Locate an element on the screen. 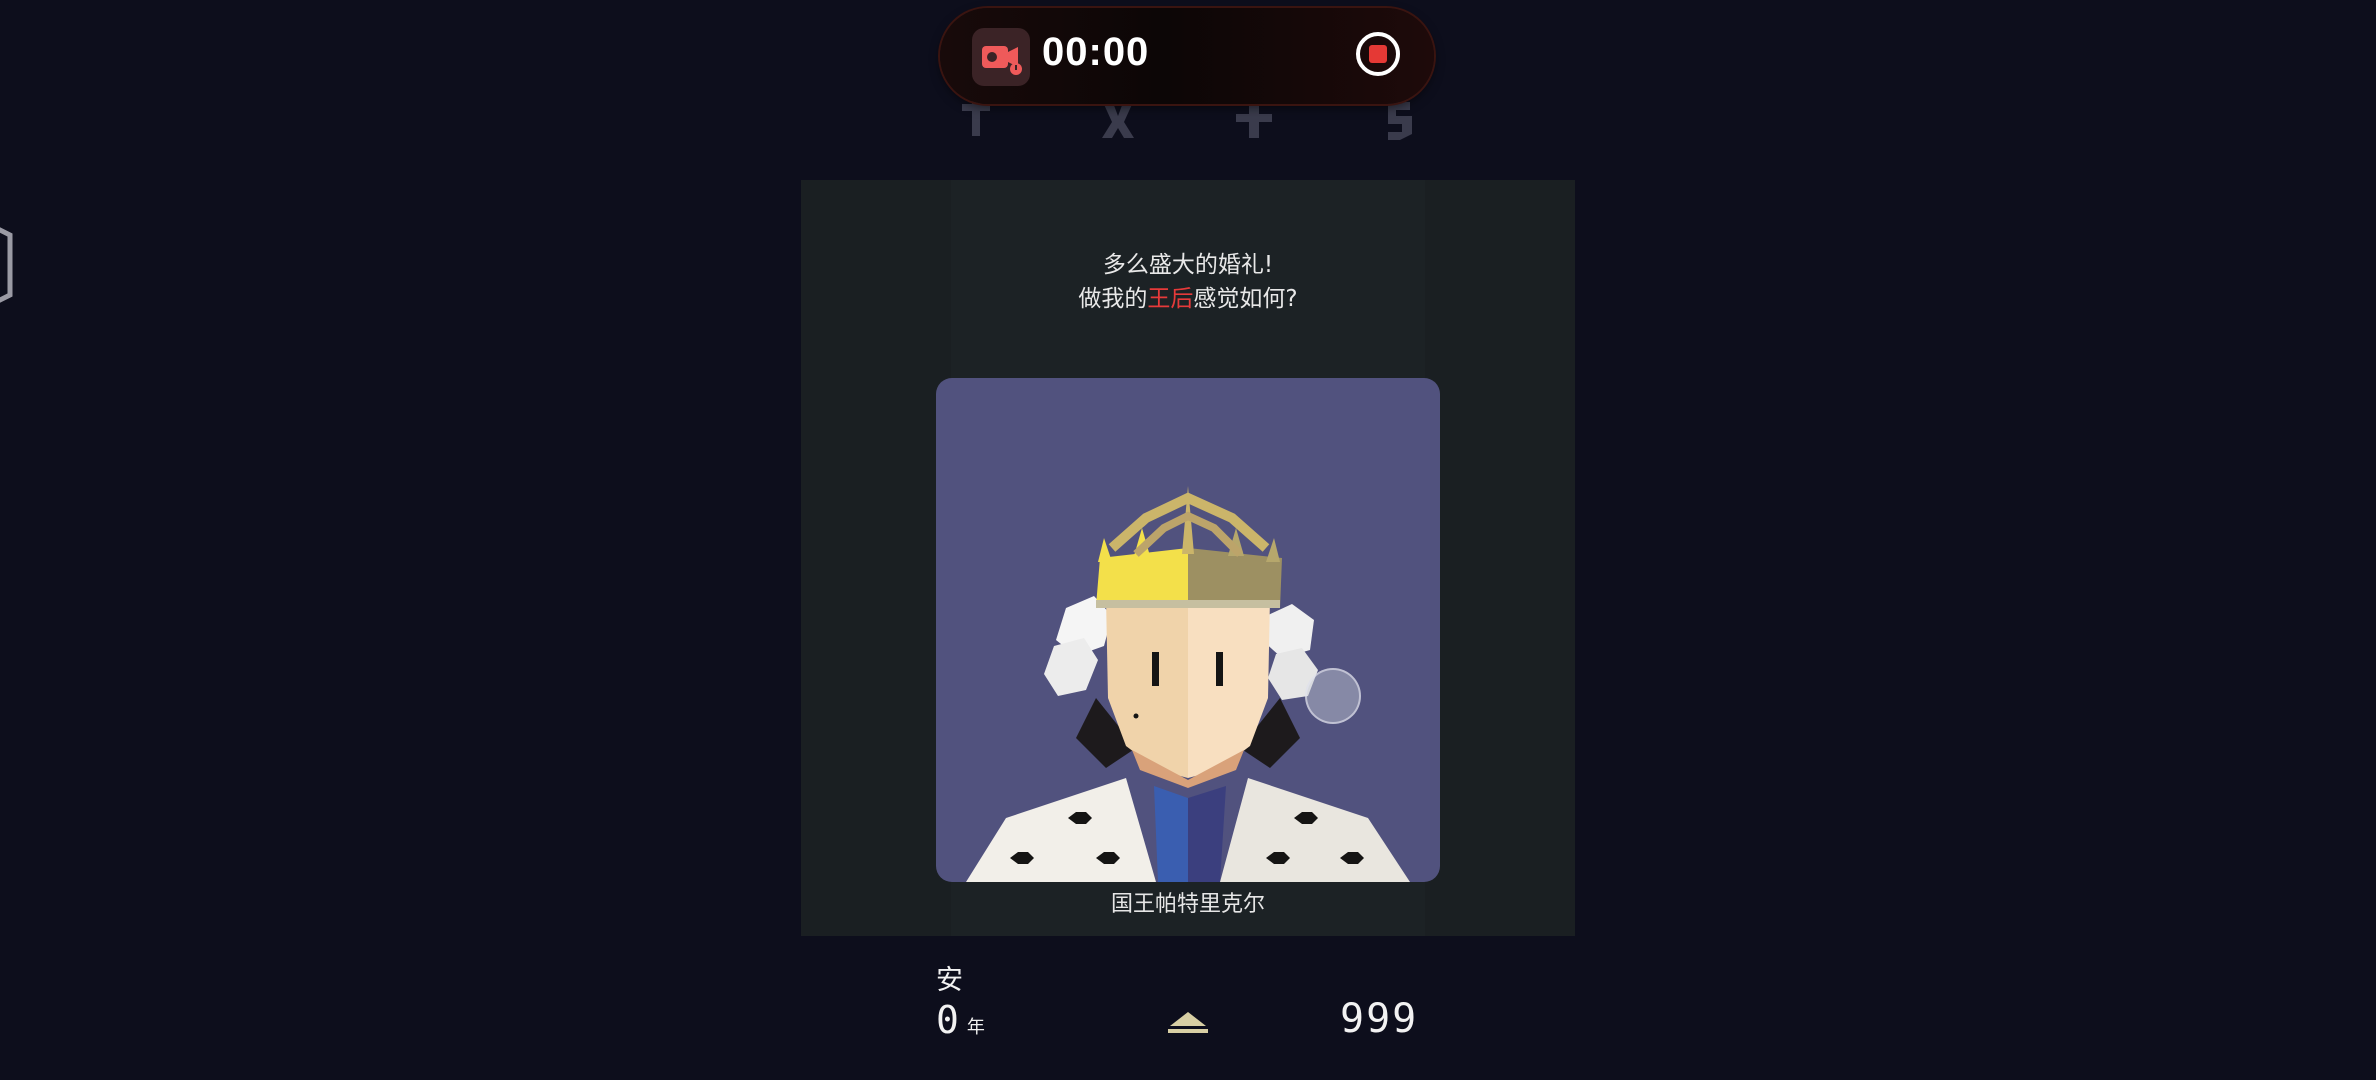  recording-timer: 00:00 is located at coordinates (1096, 52).